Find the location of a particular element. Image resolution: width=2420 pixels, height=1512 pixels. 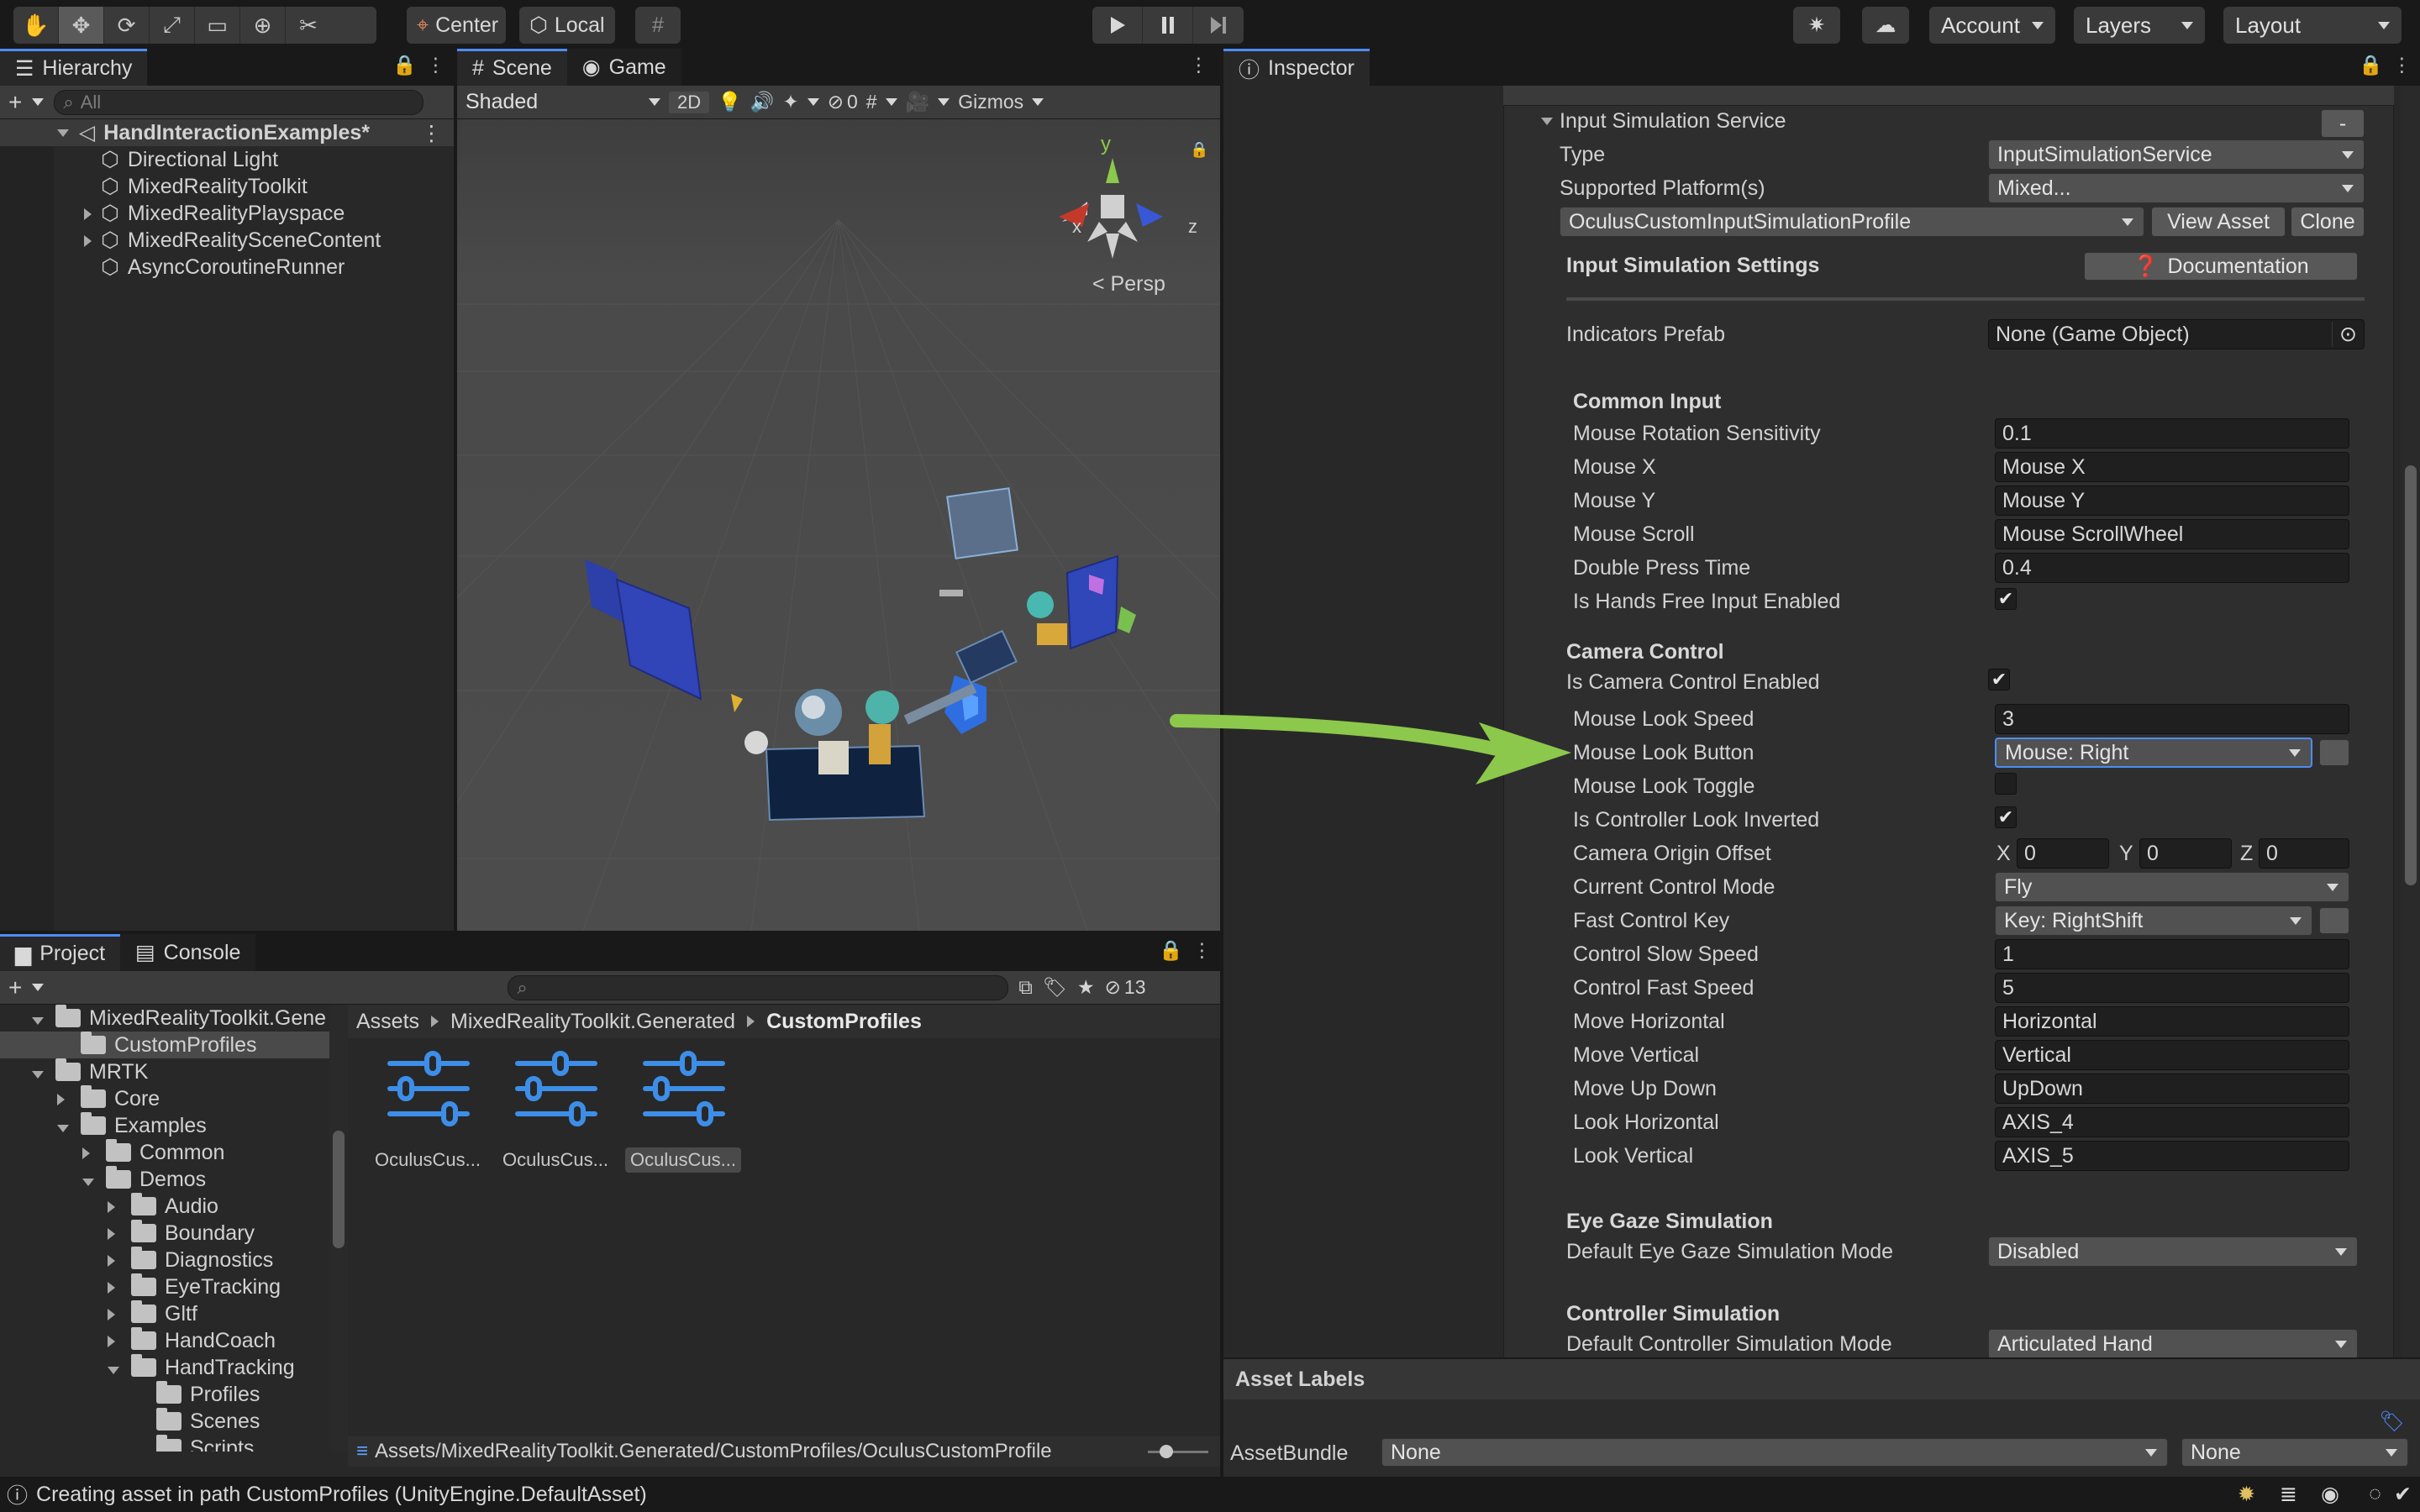

inspector-scrollbar is located at coordinates (2411, 742).